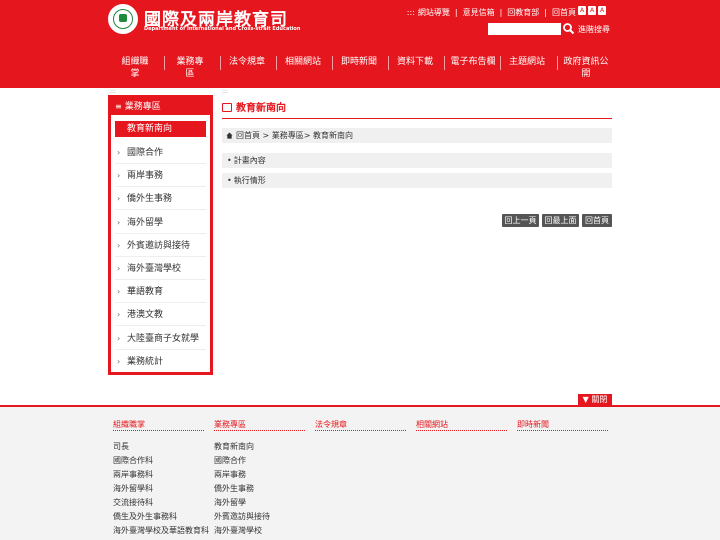  Describe the element at coordinates (160, 245) in the screenshot. I see `sidebar-item-visitors: › 外賓邀訪與接待` at that location.